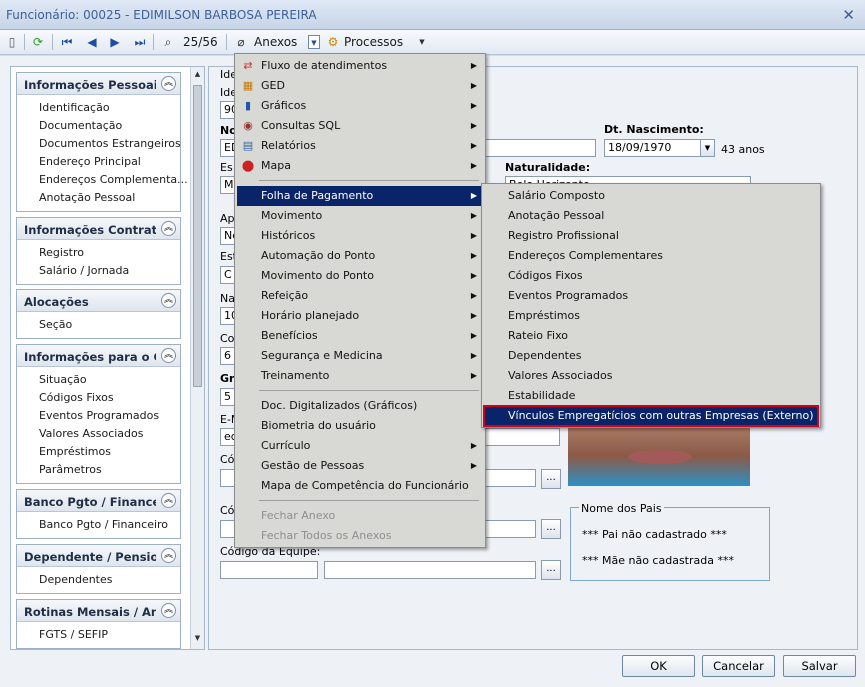 This screenshot has height=687, width=865. What do you see at coordinates (67, 42) in the screenshot?
I see `first-record-icon: ⏮` at bounding box center [67, 42].